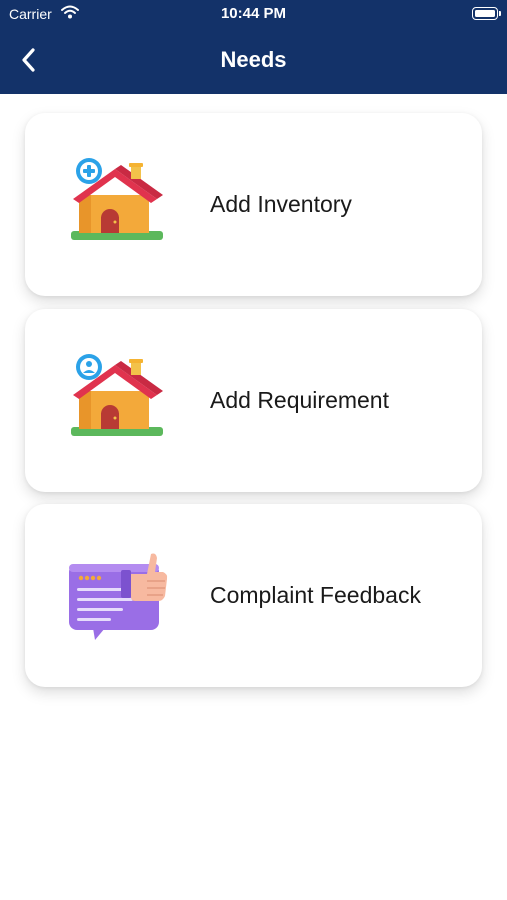  I want to click on complaint-feedback-label: Complaint Feedback, so click(315, 595).